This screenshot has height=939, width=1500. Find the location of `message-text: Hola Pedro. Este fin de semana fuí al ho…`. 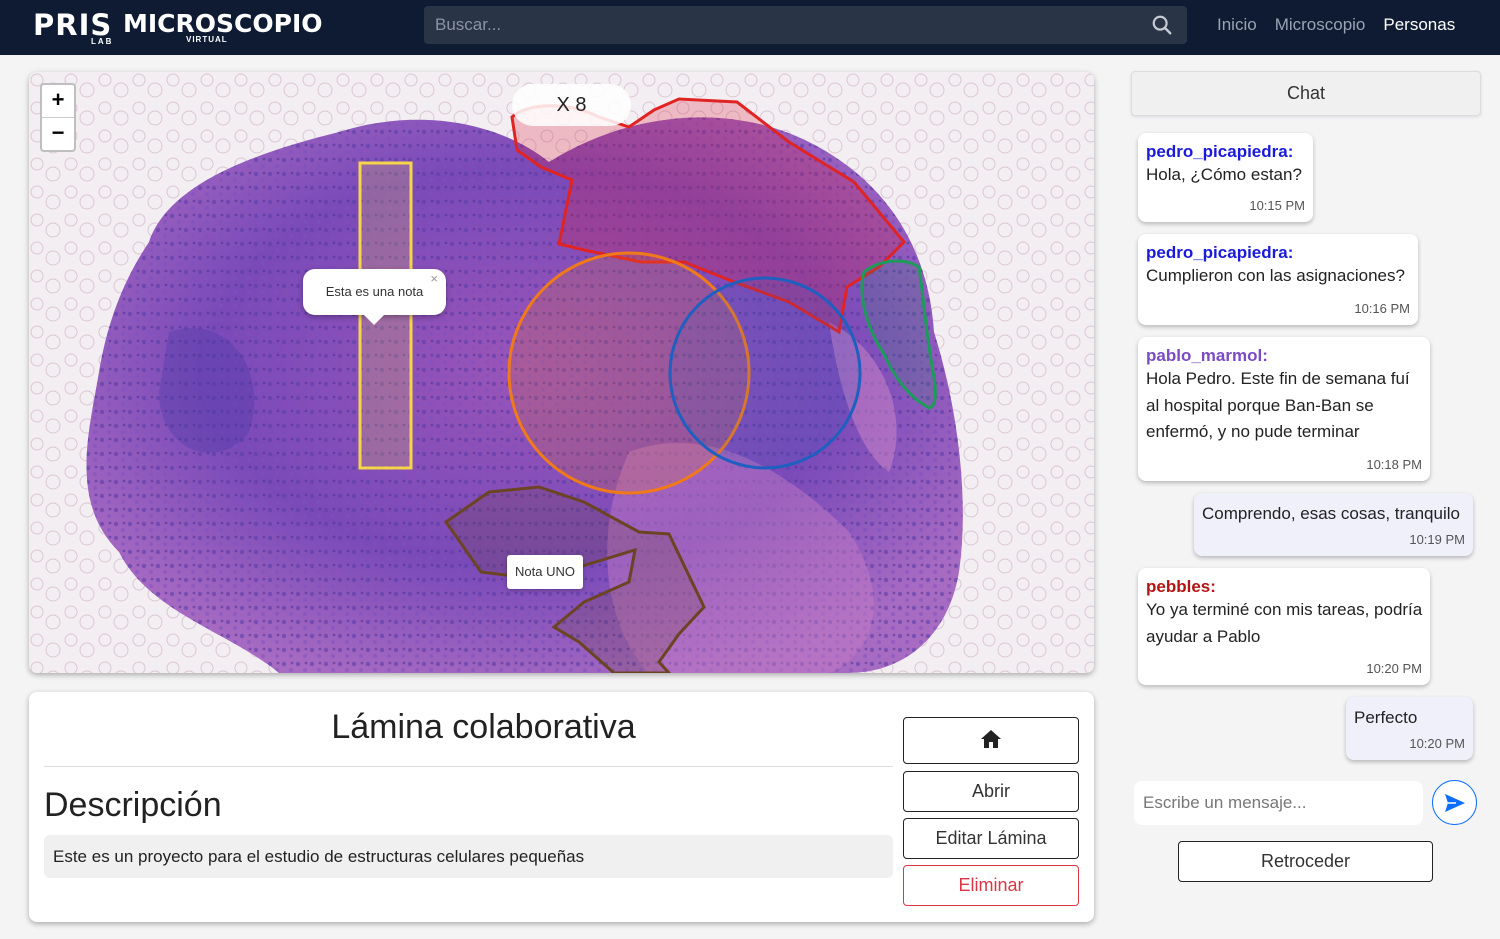

message-text: Hola Pedro. Este fin de semana fuí al ho… is located at coordinates (1278, 405).